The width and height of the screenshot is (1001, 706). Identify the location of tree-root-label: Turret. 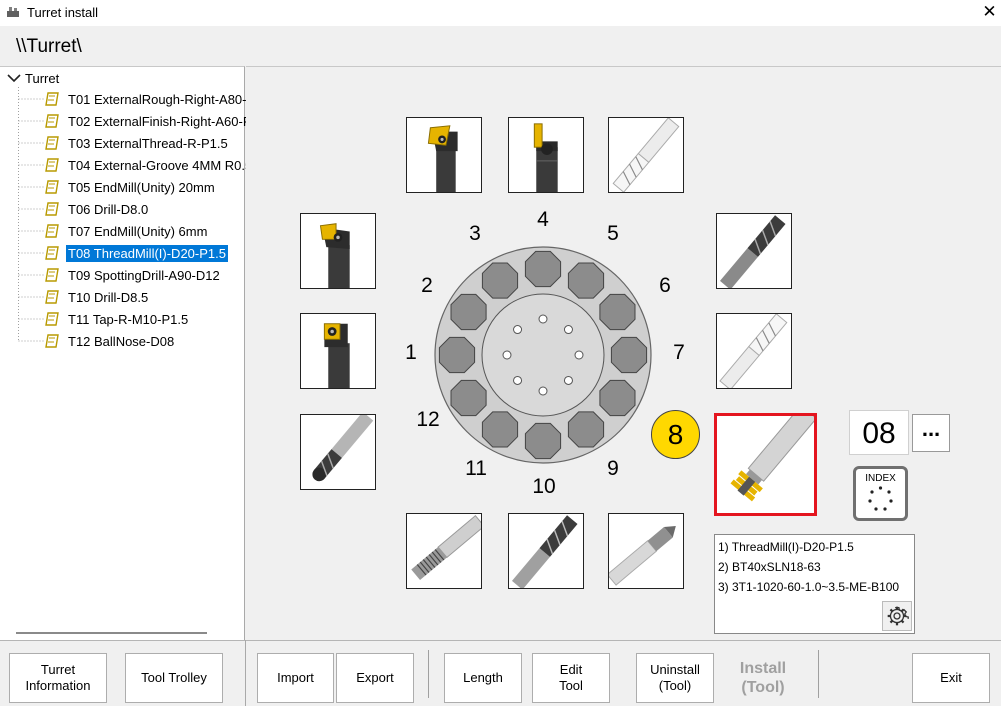
(42, 78).